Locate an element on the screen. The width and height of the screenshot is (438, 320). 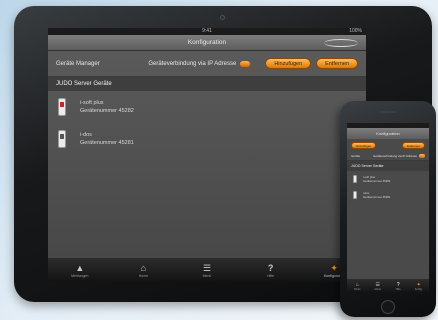
tab-meldungen: ▲ Meldungen is located at coordinates (80, 270).